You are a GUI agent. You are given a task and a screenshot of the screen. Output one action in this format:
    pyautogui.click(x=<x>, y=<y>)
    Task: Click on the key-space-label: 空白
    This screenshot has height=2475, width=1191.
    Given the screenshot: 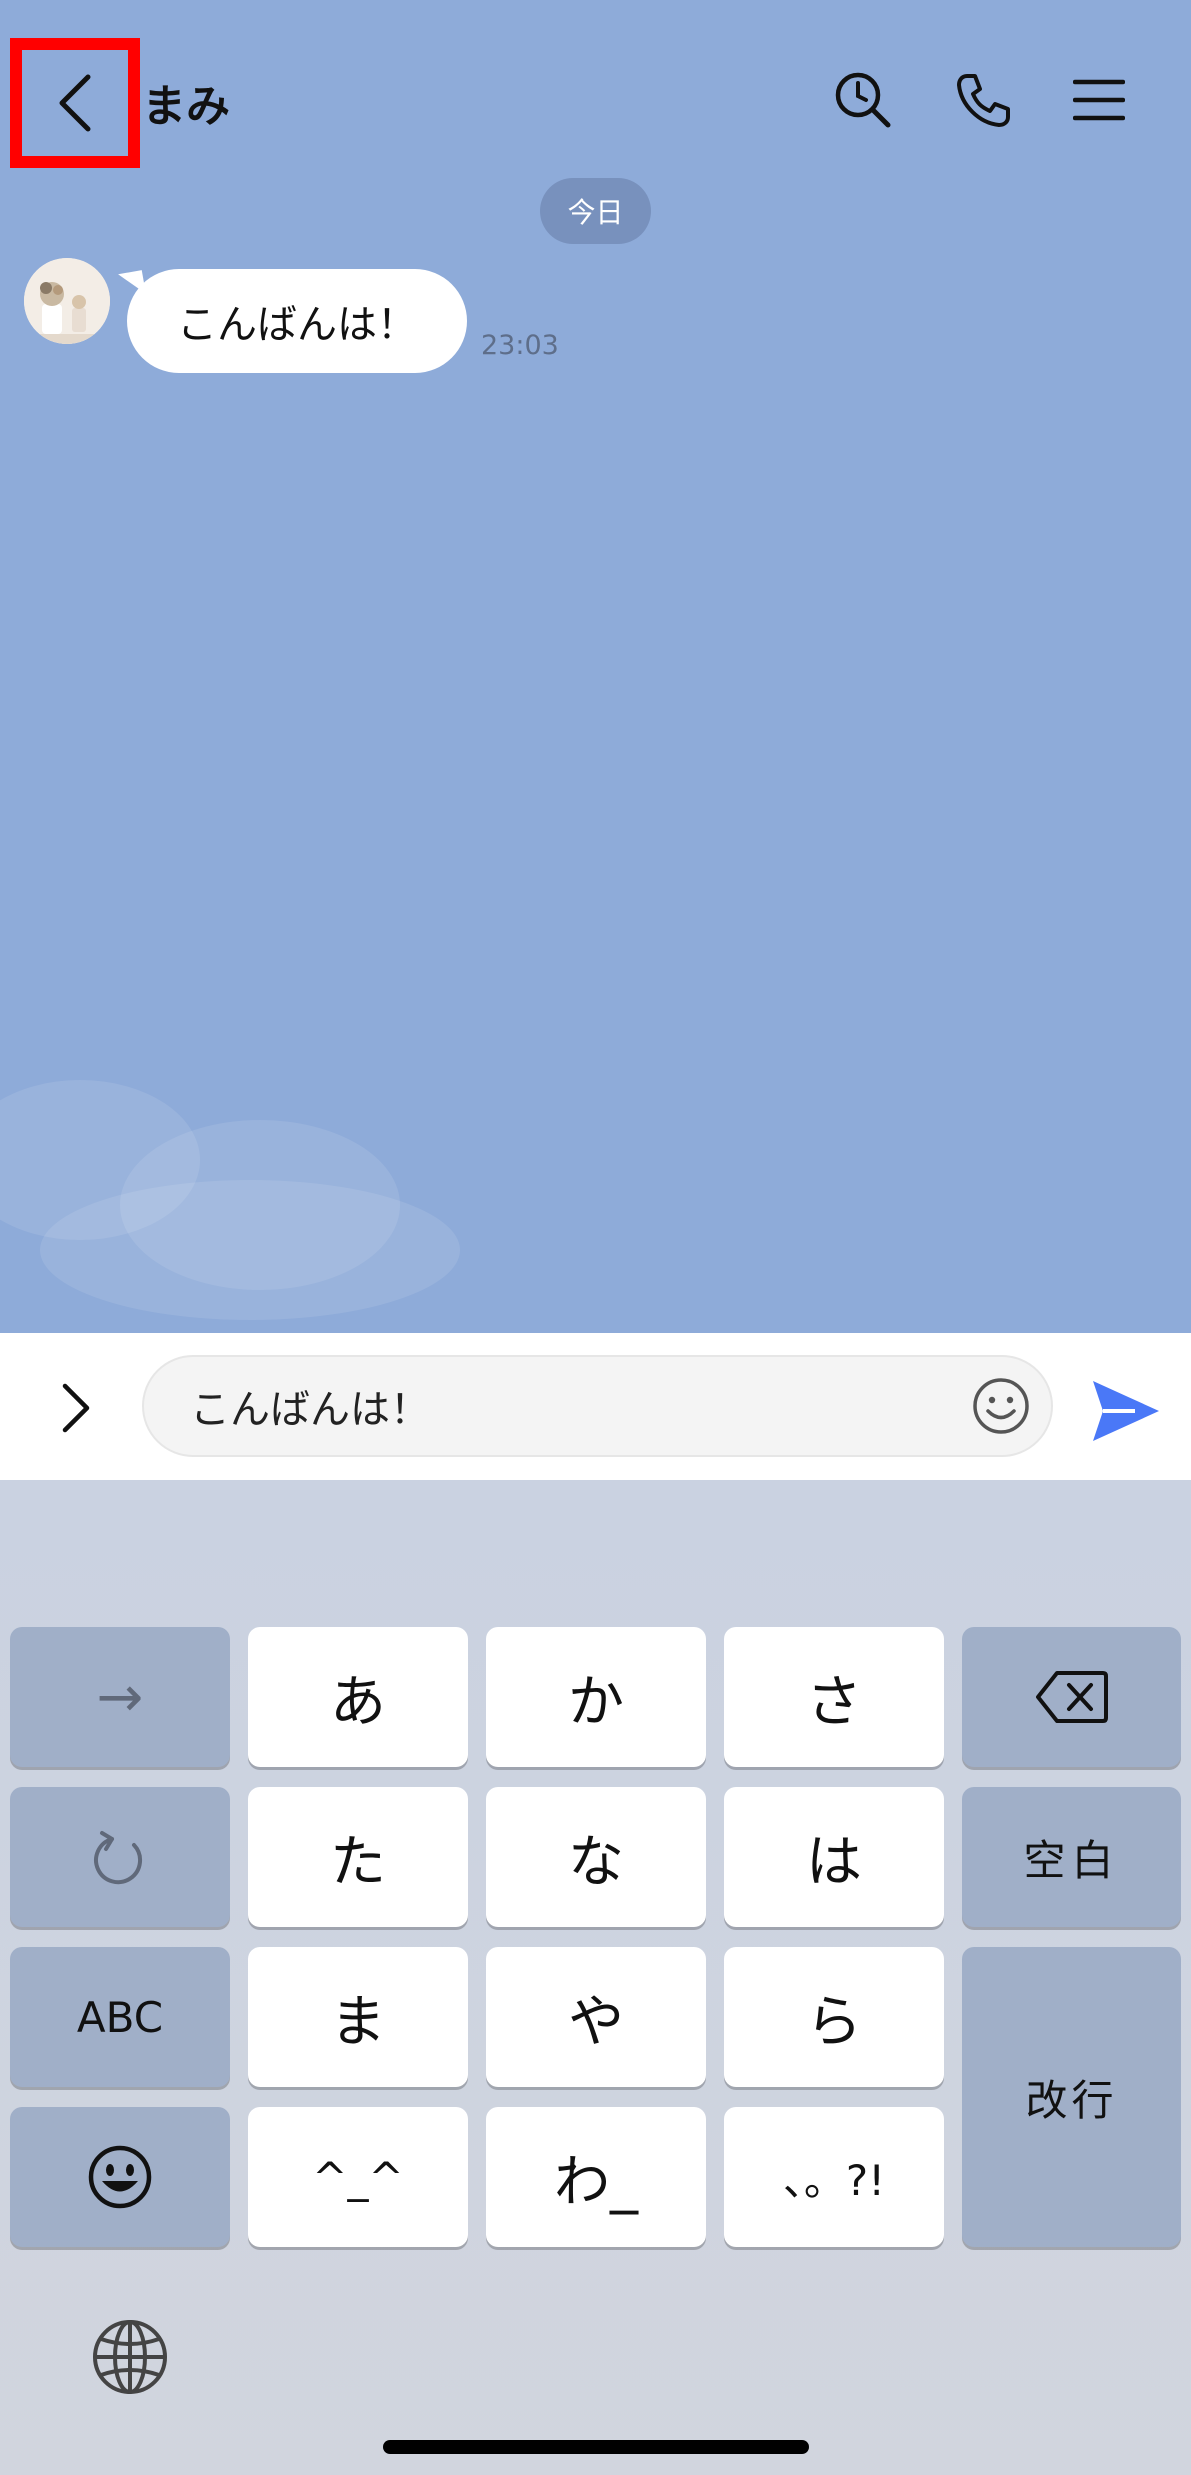 What is the action you would take?
    pyautogui.click(x=1071, y=1860)
    